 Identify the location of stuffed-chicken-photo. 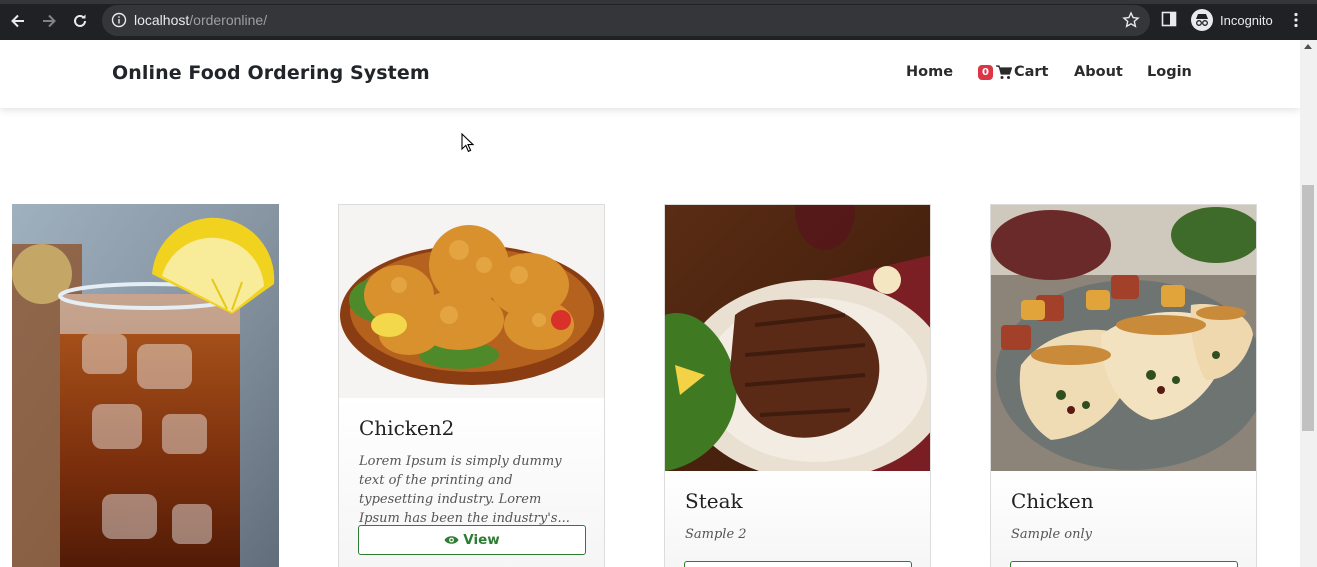
(1123, 338).